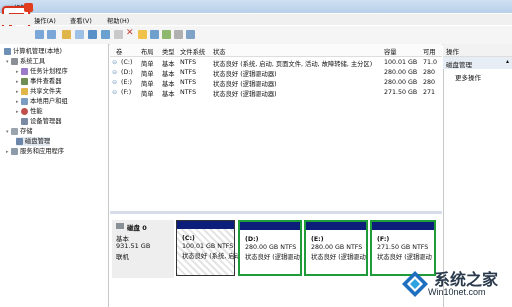 The image size is (512, 307). I want to click on more-actions-link: 更多操作, so click(468, 77).